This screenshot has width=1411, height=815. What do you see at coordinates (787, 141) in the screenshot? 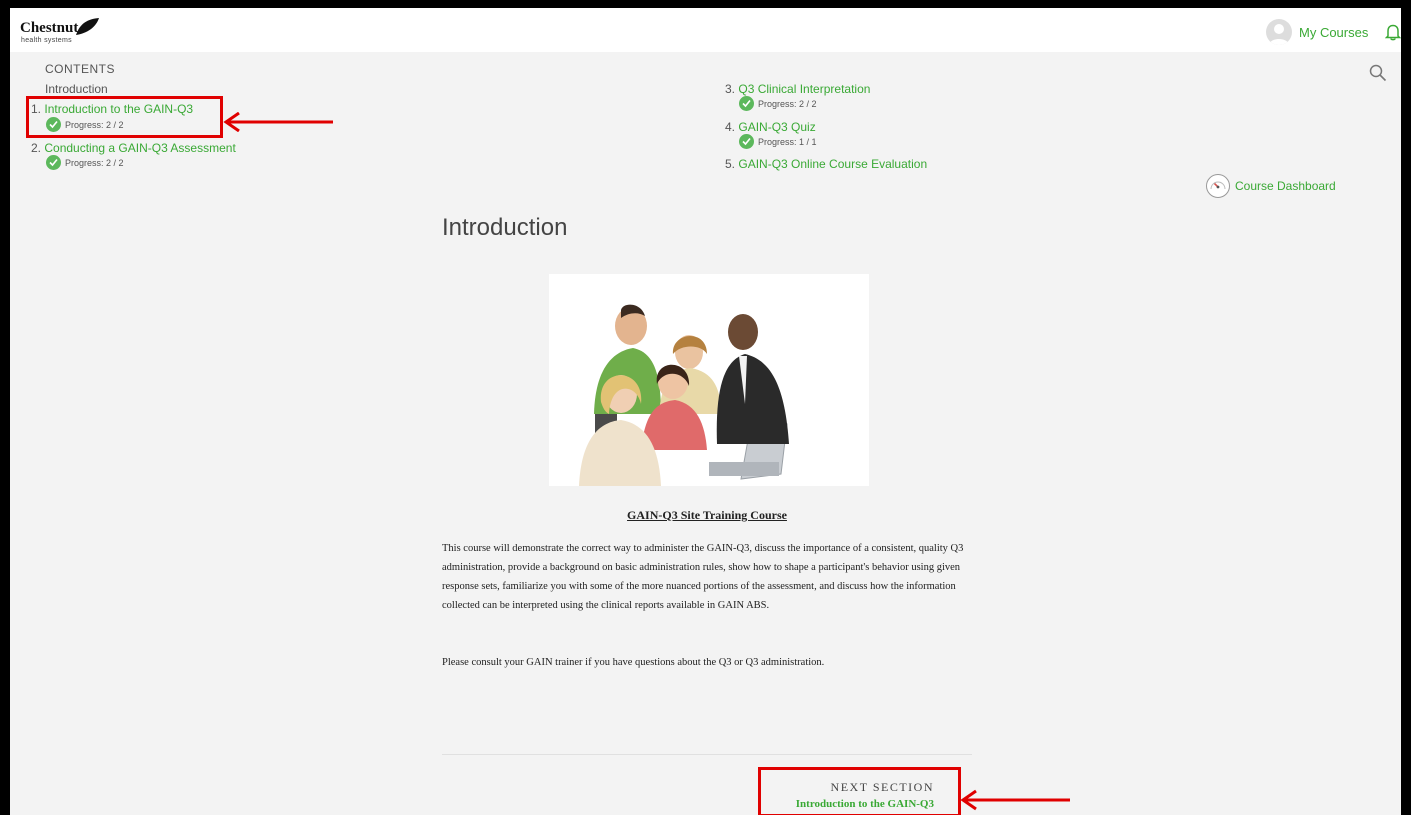
I see `progress-text: Progress: 1 / 1` at bounding box center [787, 141].